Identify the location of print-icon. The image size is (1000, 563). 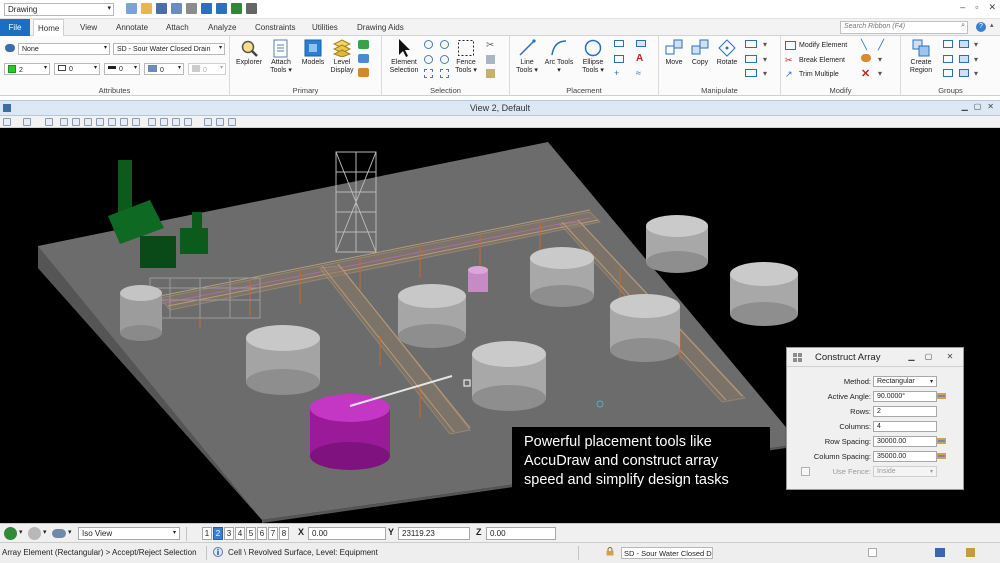
(251, 8).